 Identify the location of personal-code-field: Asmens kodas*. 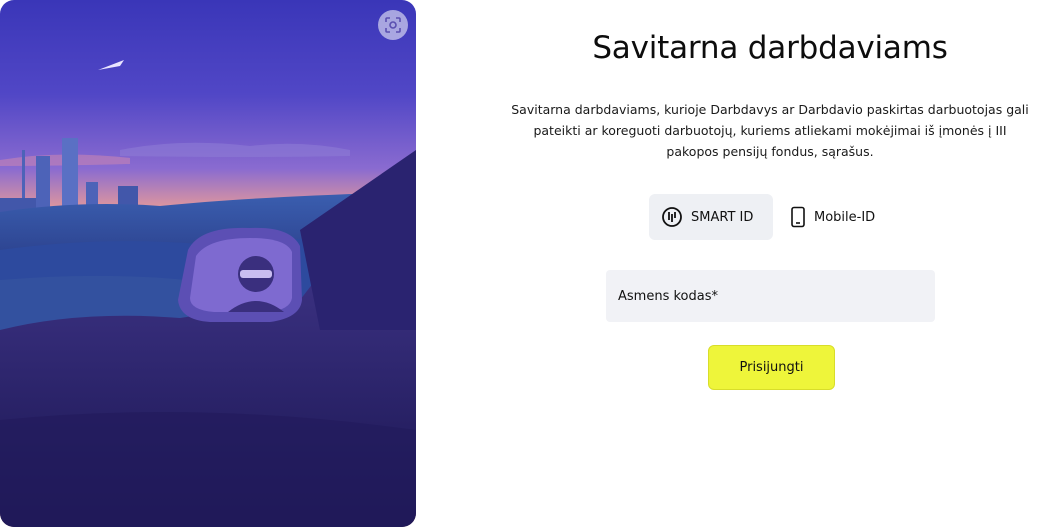
(772, 297).